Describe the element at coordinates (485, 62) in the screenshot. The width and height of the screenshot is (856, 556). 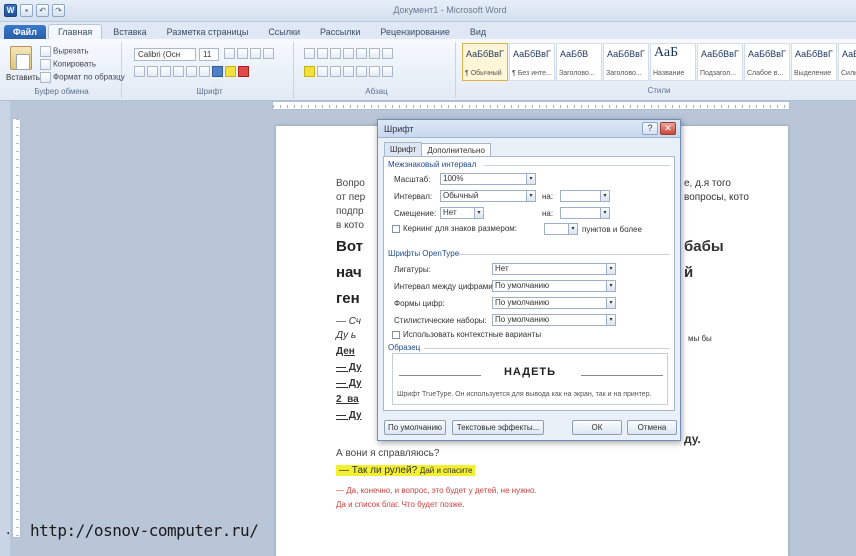
I see `style-item: АаБбВвГ ¶ Обычный` at that location.